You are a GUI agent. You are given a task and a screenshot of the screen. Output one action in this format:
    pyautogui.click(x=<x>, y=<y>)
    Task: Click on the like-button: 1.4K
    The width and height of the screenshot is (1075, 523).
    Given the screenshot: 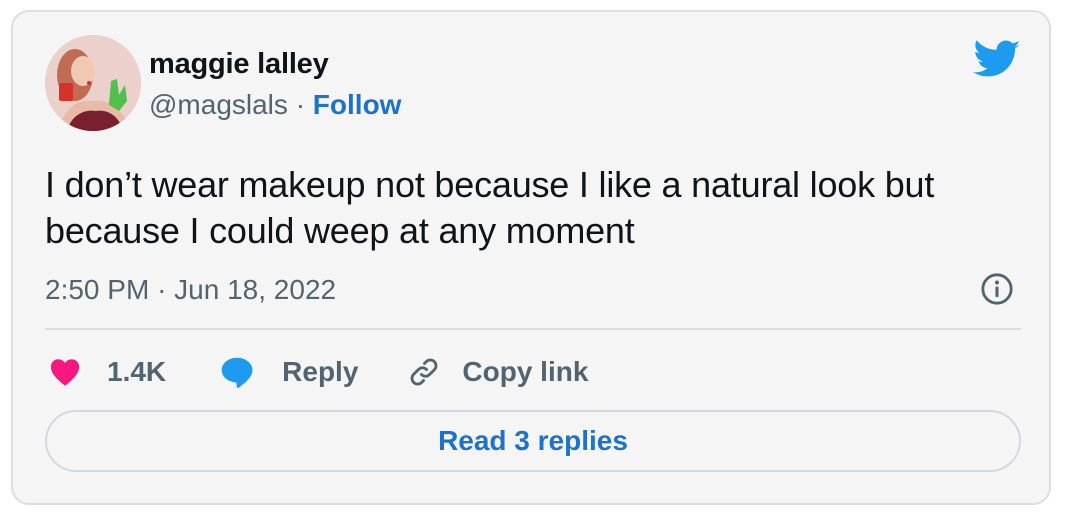 What is the action you would take?
    pyautogui.click(x=105, y=372)
    